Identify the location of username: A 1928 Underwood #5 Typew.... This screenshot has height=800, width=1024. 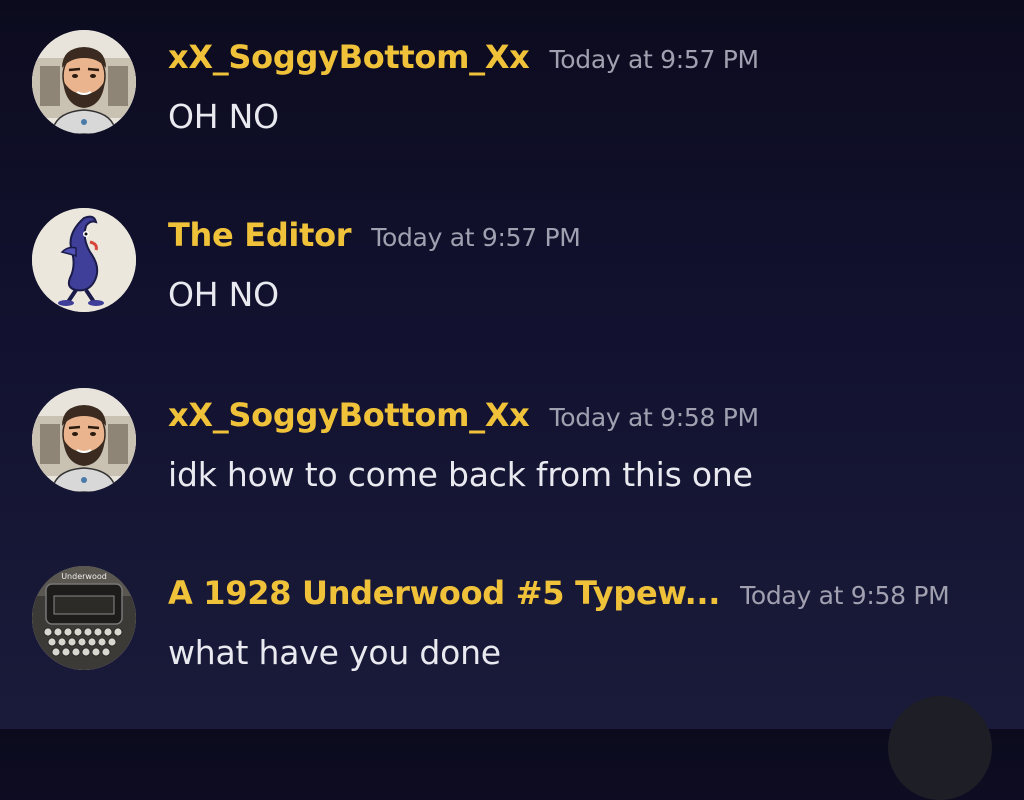
(444, 593).